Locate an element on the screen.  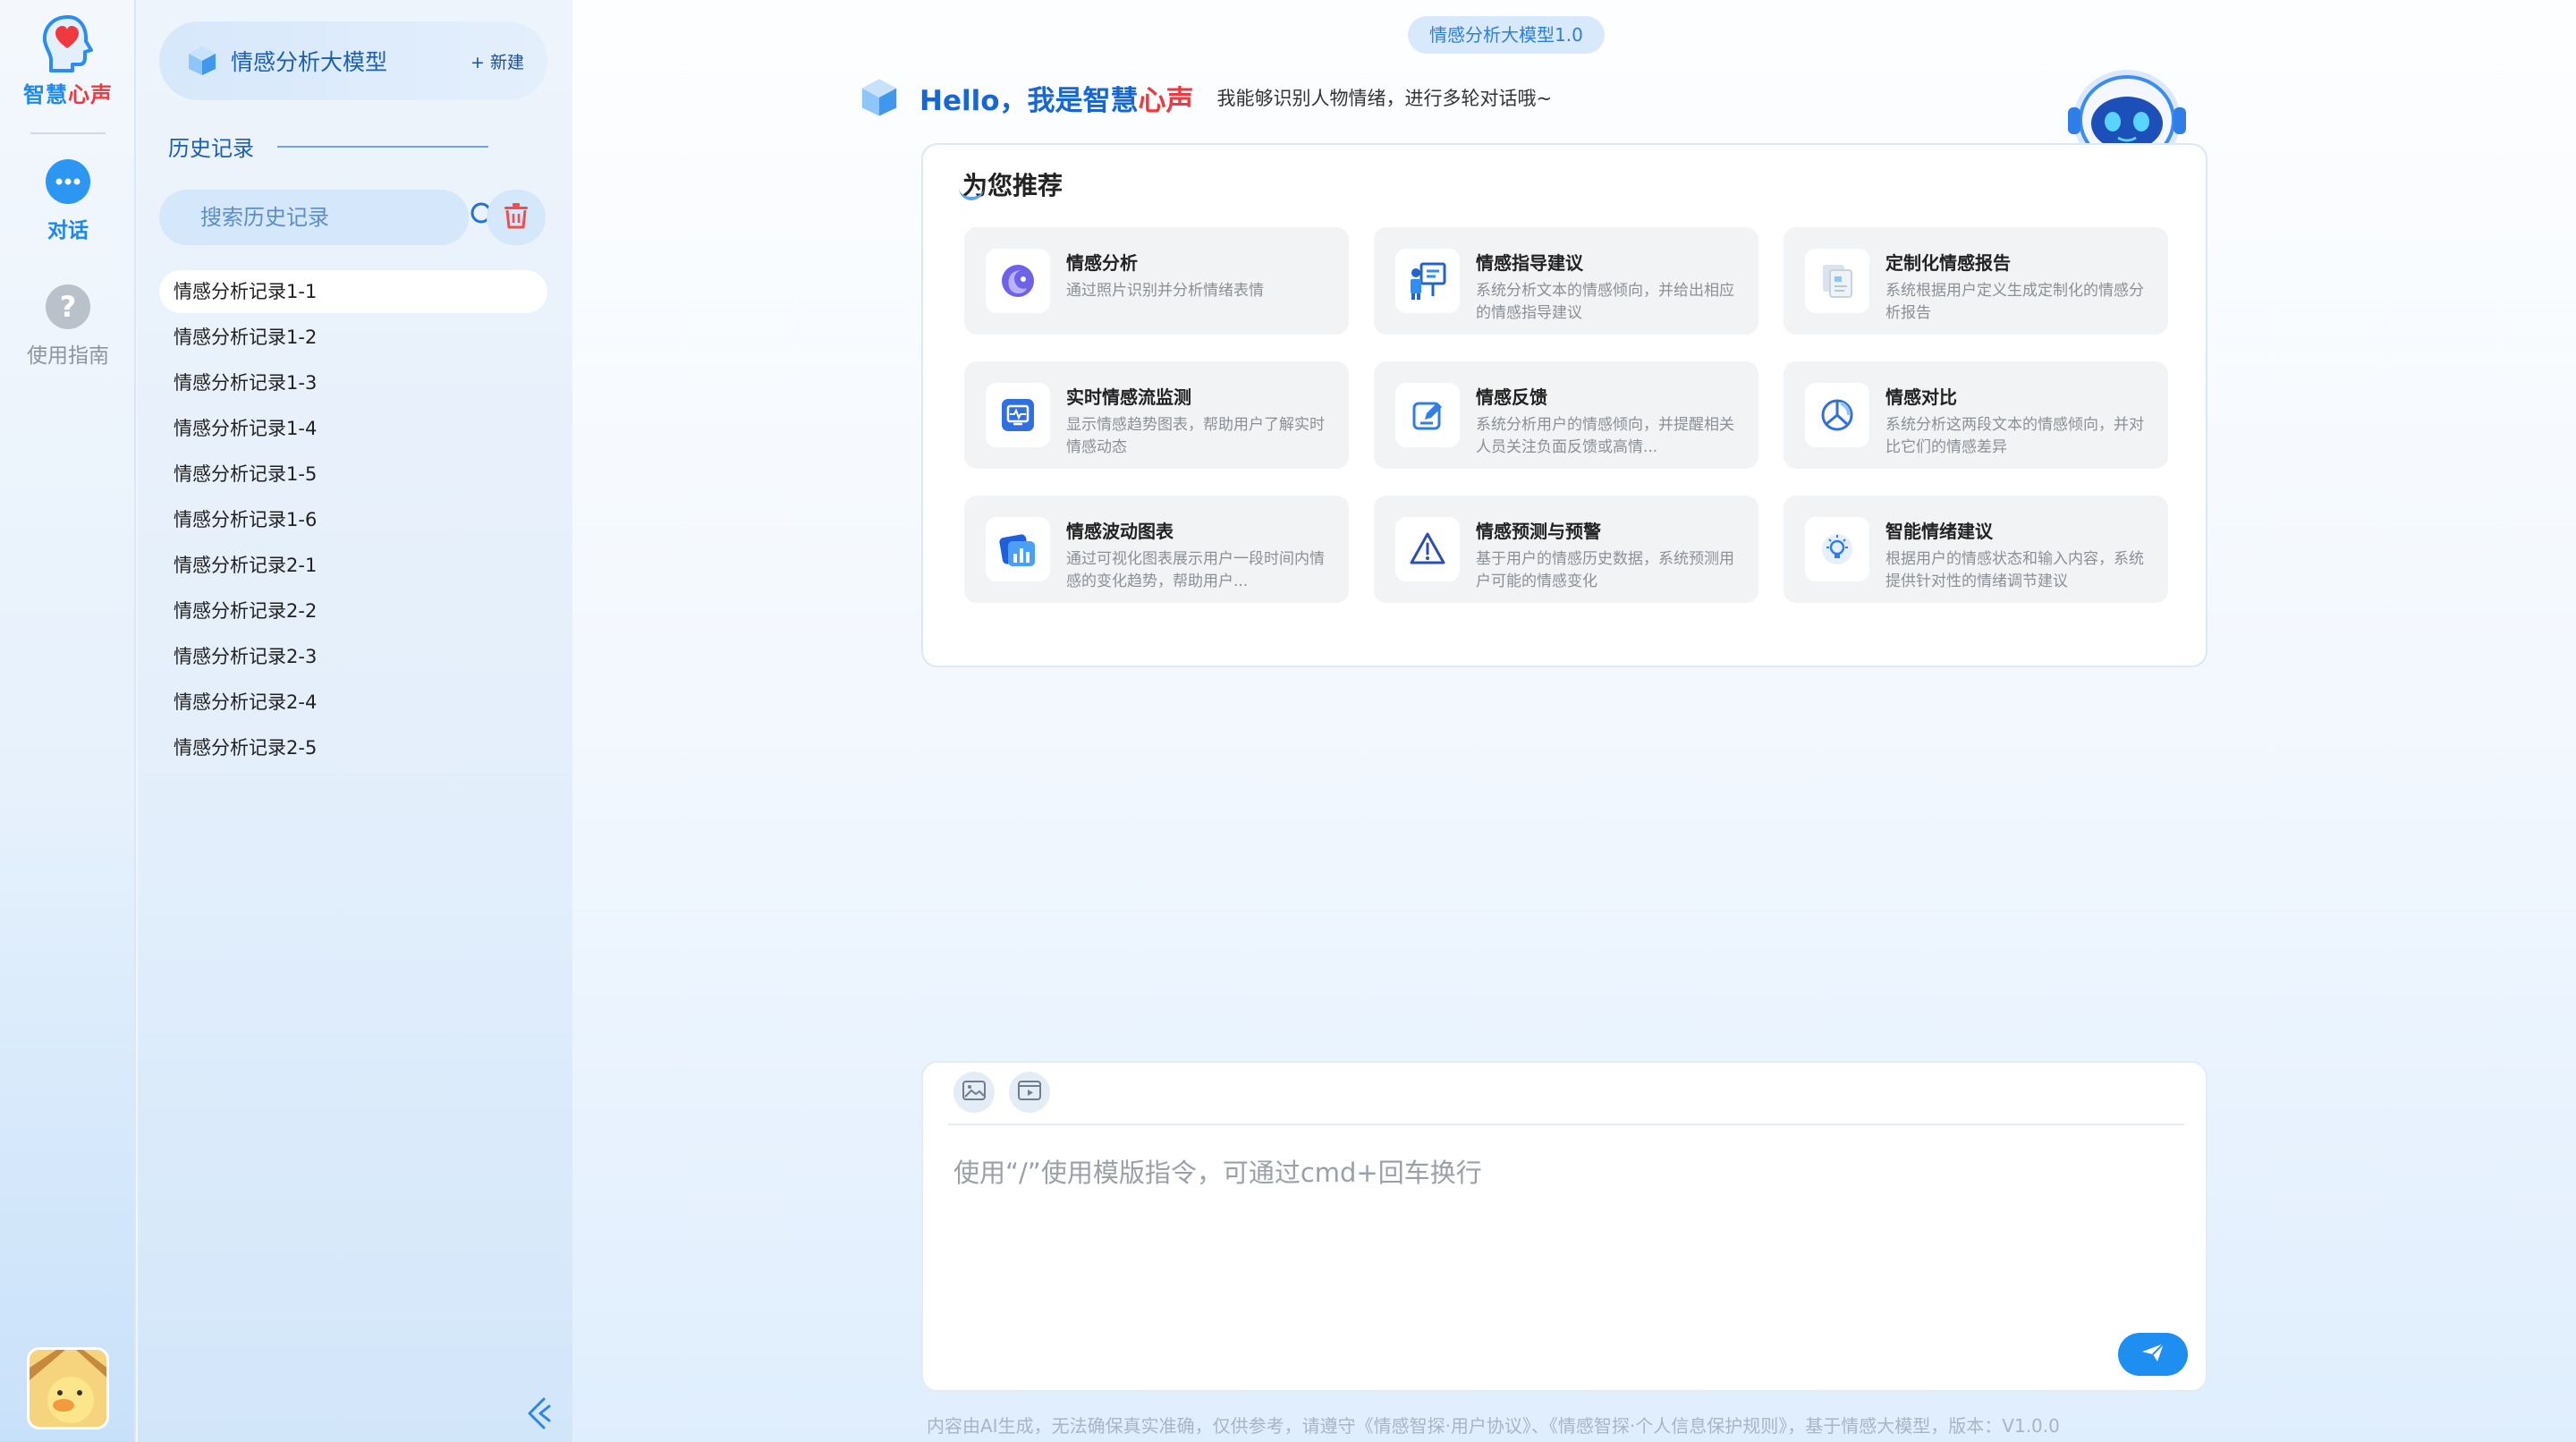
report-document-icon is located at coordinates (1837, 281).